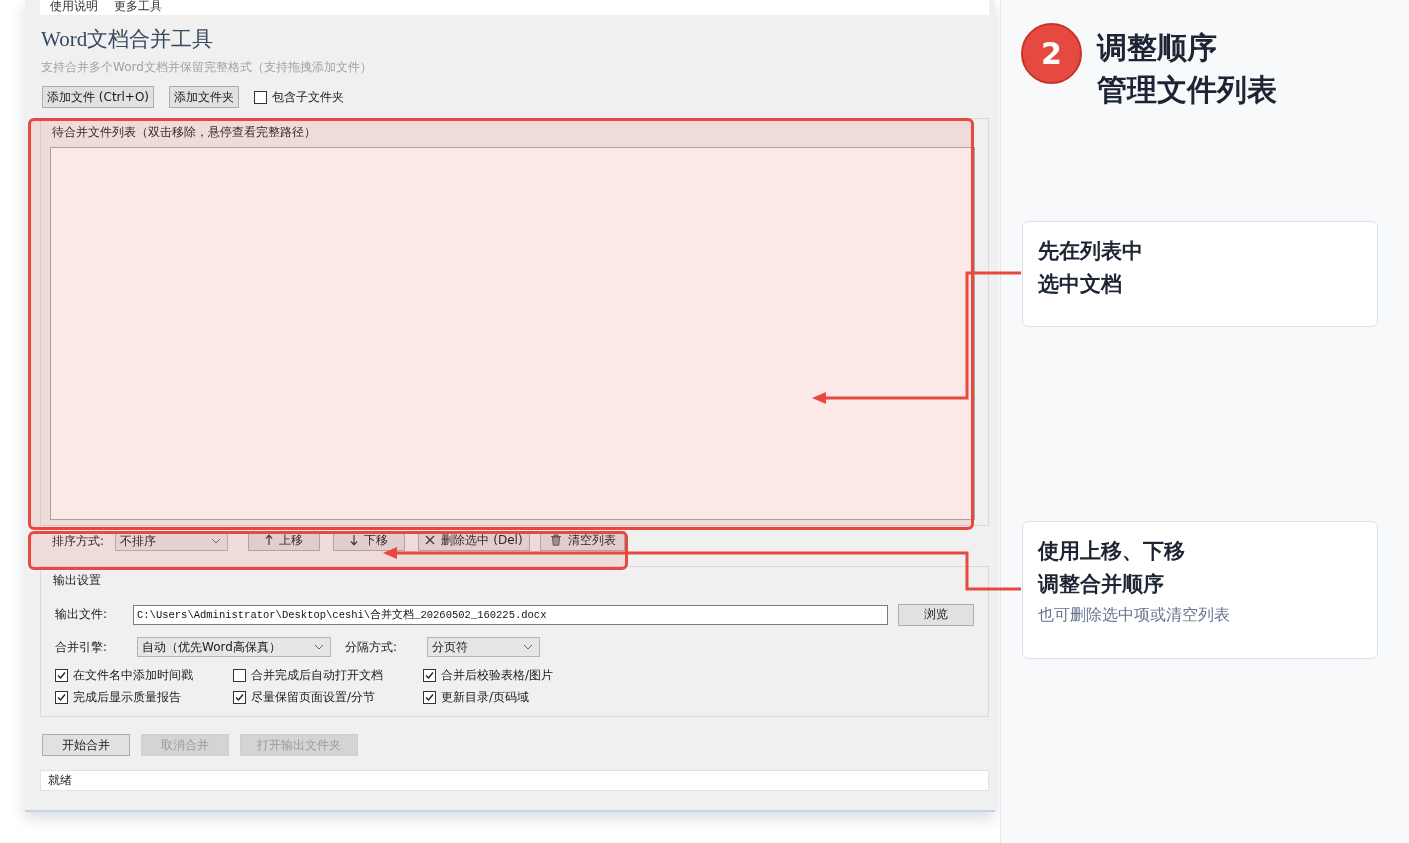 This screenshot has height=843, width=1409. Describe the element at coordinates (74, 7) in the screenshot. I see `menu-item: 使用说明` at that location.